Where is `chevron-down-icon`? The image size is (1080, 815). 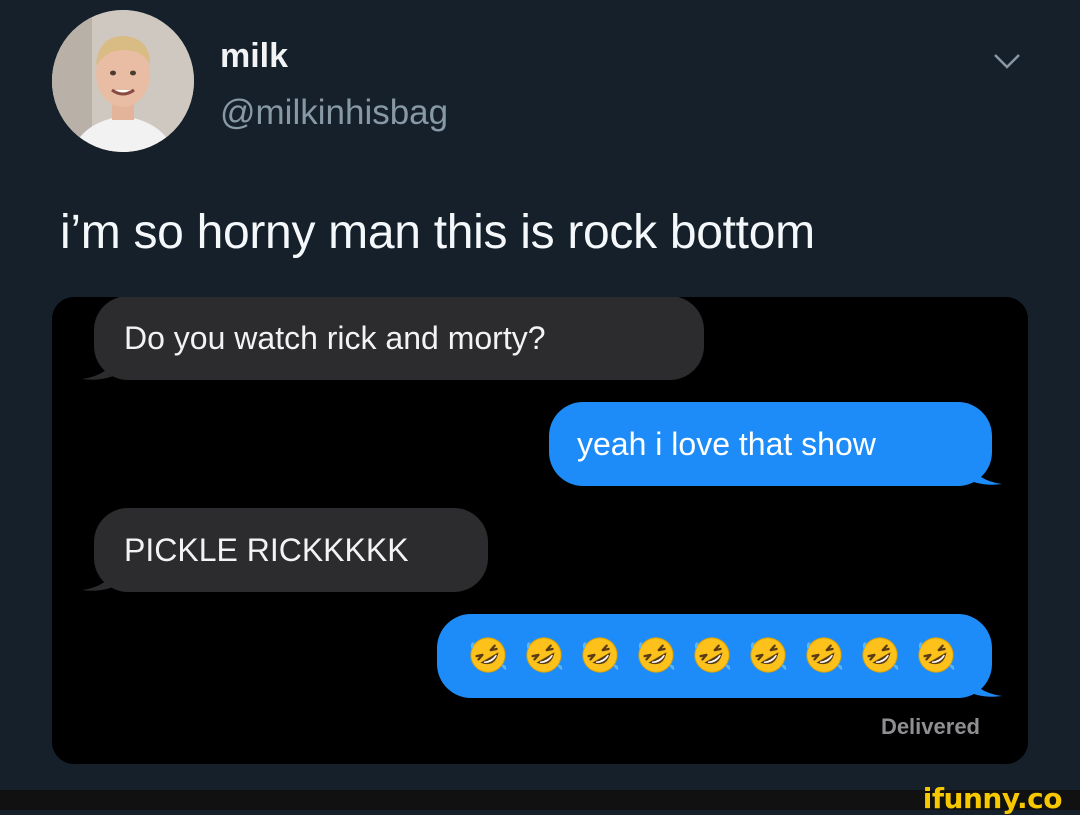 chevron-down-icon is located at coordinates (1007, 61).